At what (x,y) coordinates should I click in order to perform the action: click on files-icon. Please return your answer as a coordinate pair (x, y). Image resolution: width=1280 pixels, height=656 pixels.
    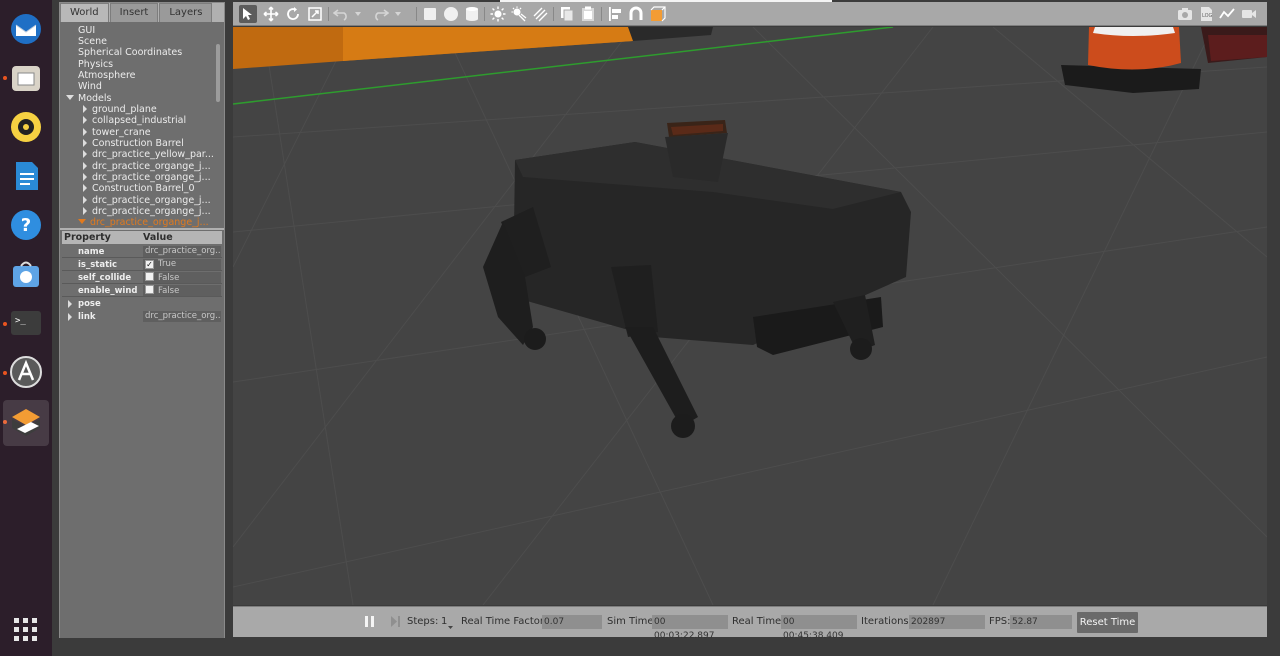
    Looking at the image, I should click on (26, 78).